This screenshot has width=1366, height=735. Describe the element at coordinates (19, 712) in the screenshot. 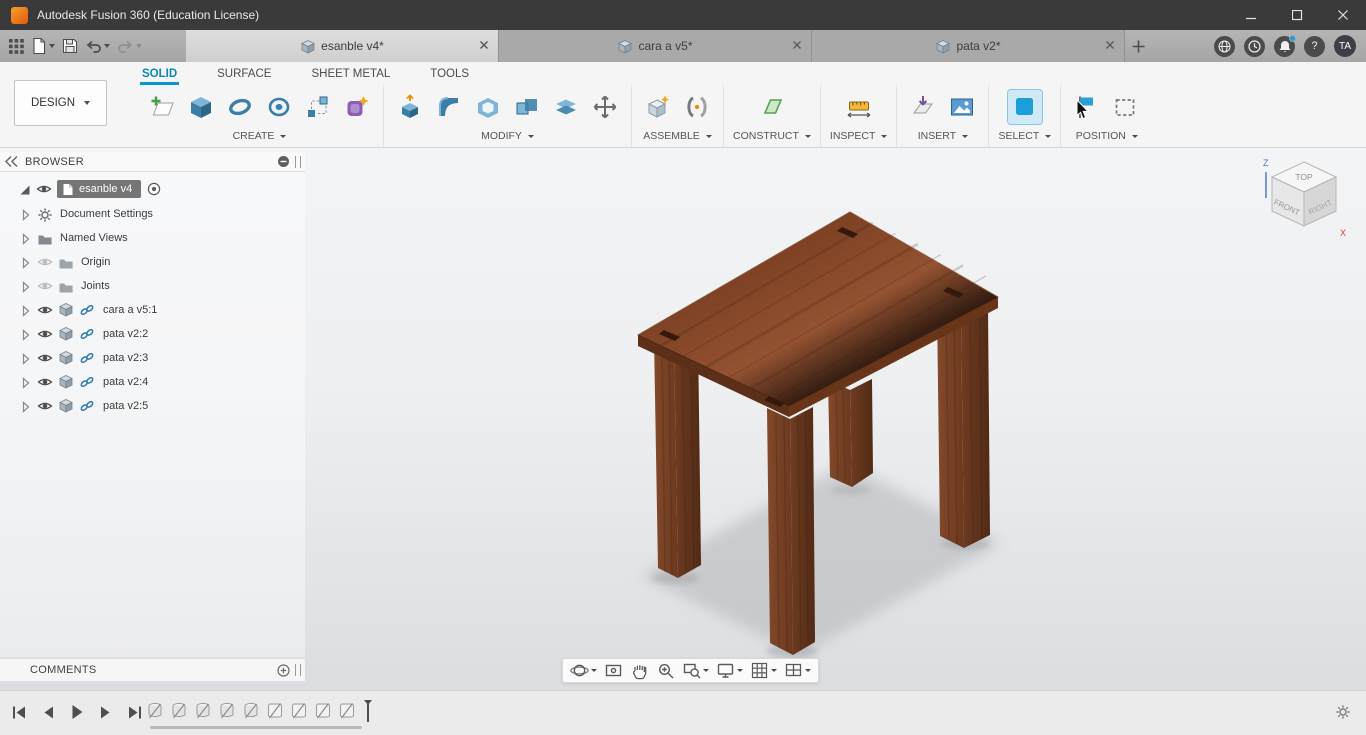

I see `go-to-start-button` at that location.